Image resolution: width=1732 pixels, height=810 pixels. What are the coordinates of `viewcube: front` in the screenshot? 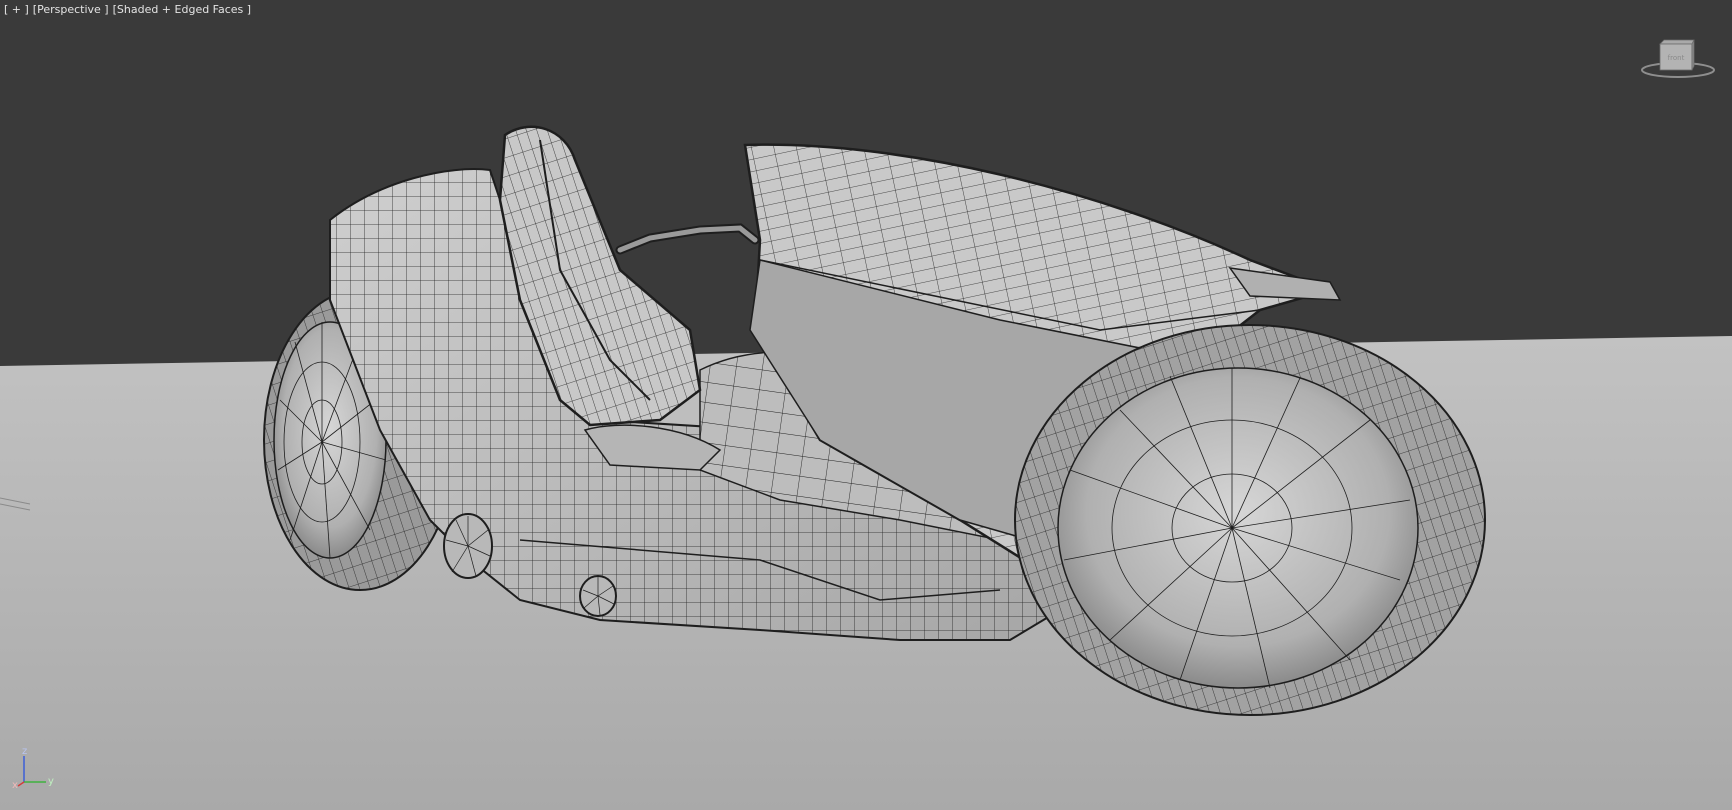 It's located at (1678, 59).